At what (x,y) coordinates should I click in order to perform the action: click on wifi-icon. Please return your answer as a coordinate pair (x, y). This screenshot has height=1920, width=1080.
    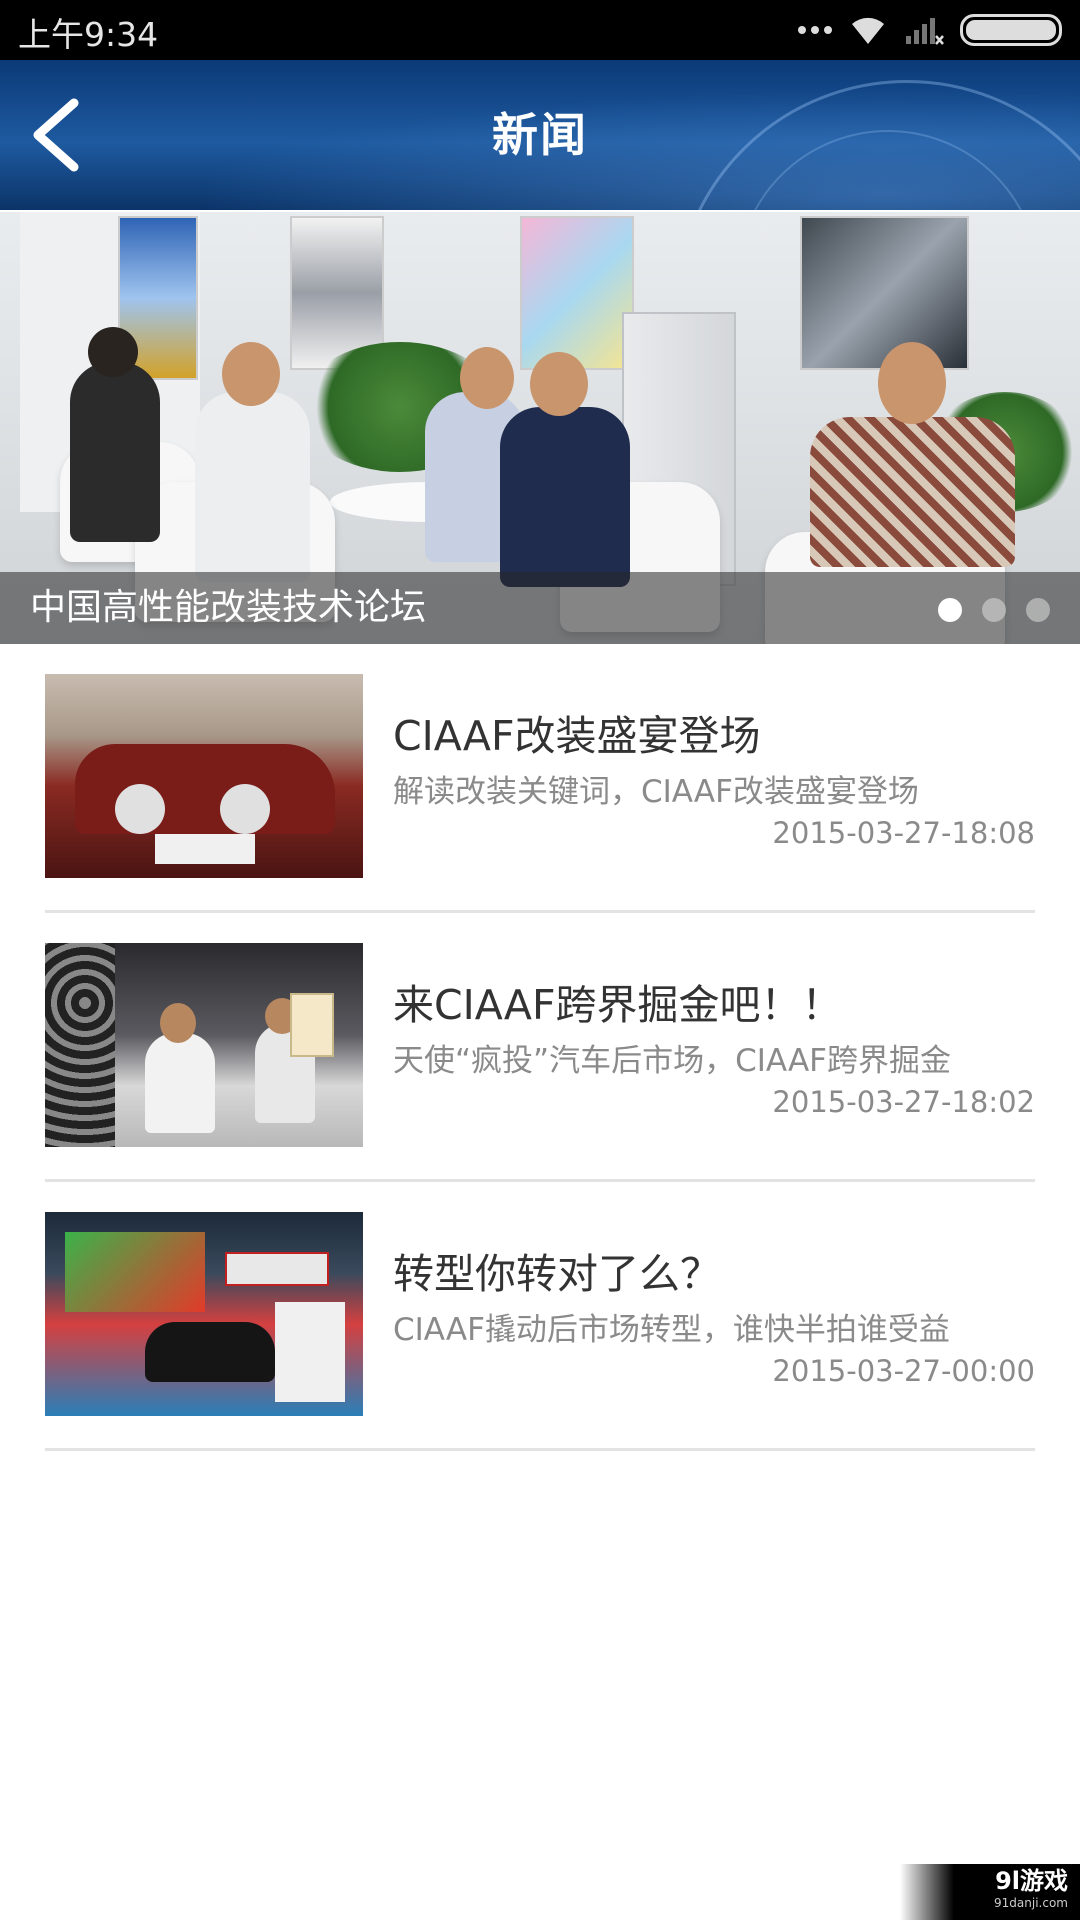
    Looking at the image, I should click on (868, 30).